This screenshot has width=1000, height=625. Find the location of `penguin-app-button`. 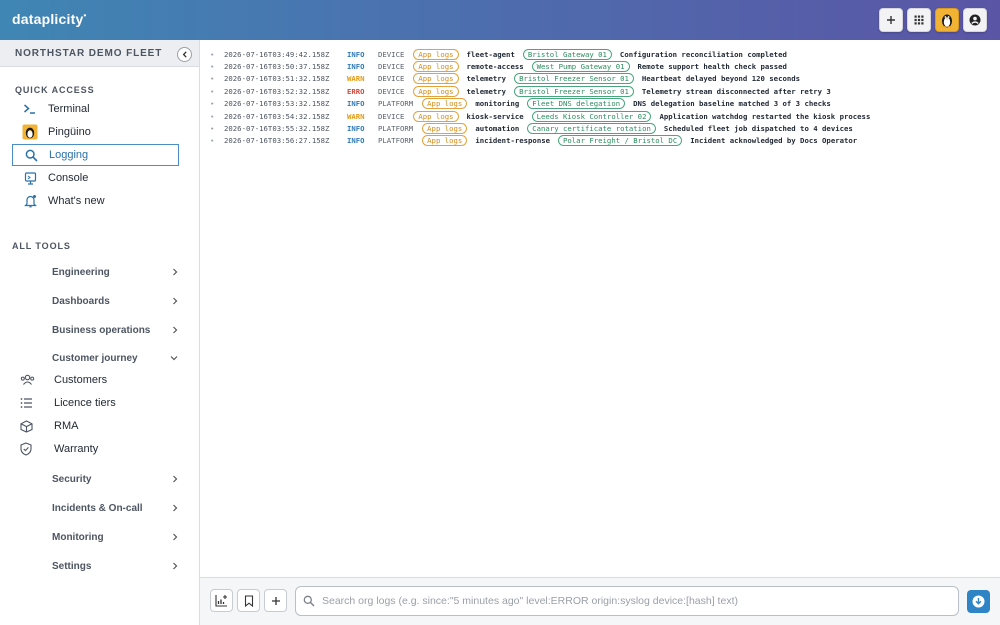

penguin-app-button is located at coordinates (947, 20).